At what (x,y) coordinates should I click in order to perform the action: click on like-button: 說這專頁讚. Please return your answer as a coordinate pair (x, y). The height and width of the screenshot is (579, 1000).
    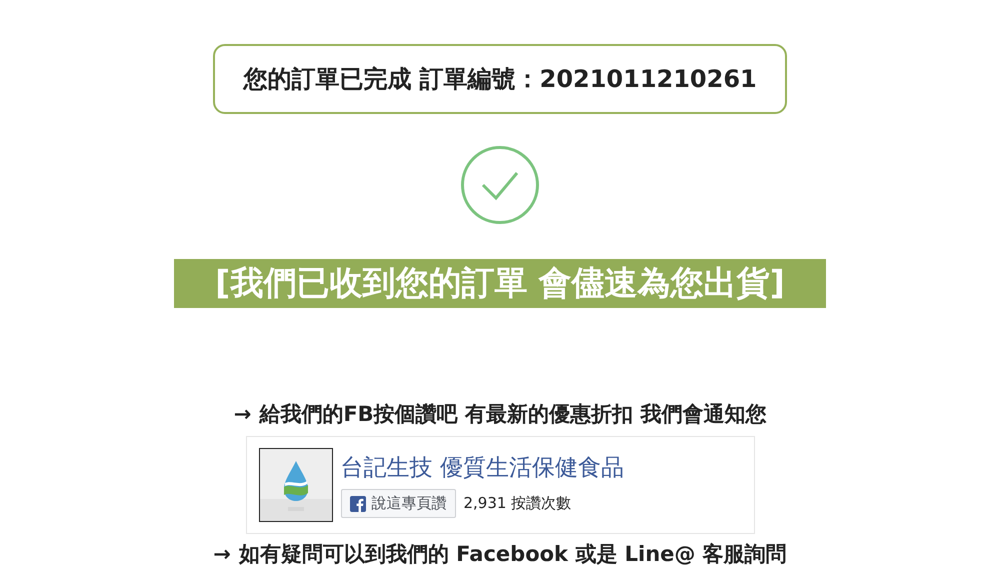
    Looking at the image, I should click on (398, 503).